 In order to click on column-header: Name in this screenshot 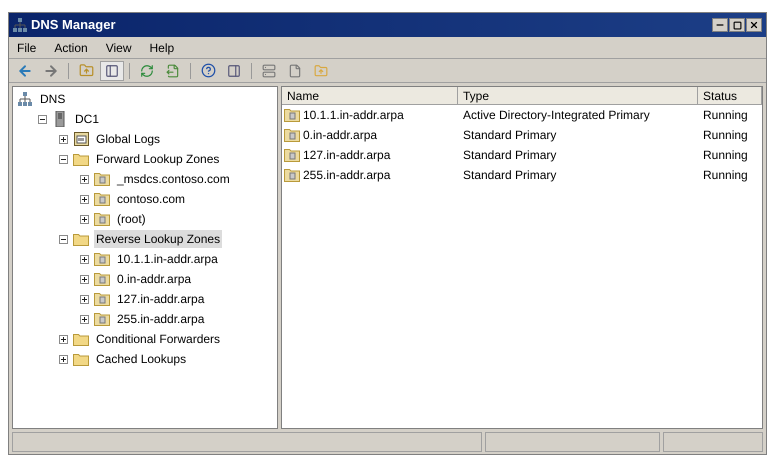, I will do `click(370, 96)`.